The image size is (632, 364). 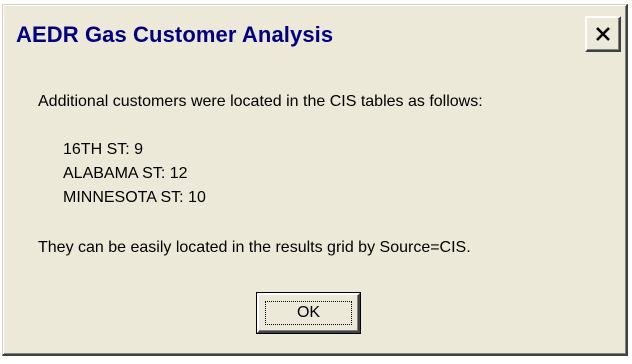 I want to click on ok-button: OK, so click(x=308, y=313).